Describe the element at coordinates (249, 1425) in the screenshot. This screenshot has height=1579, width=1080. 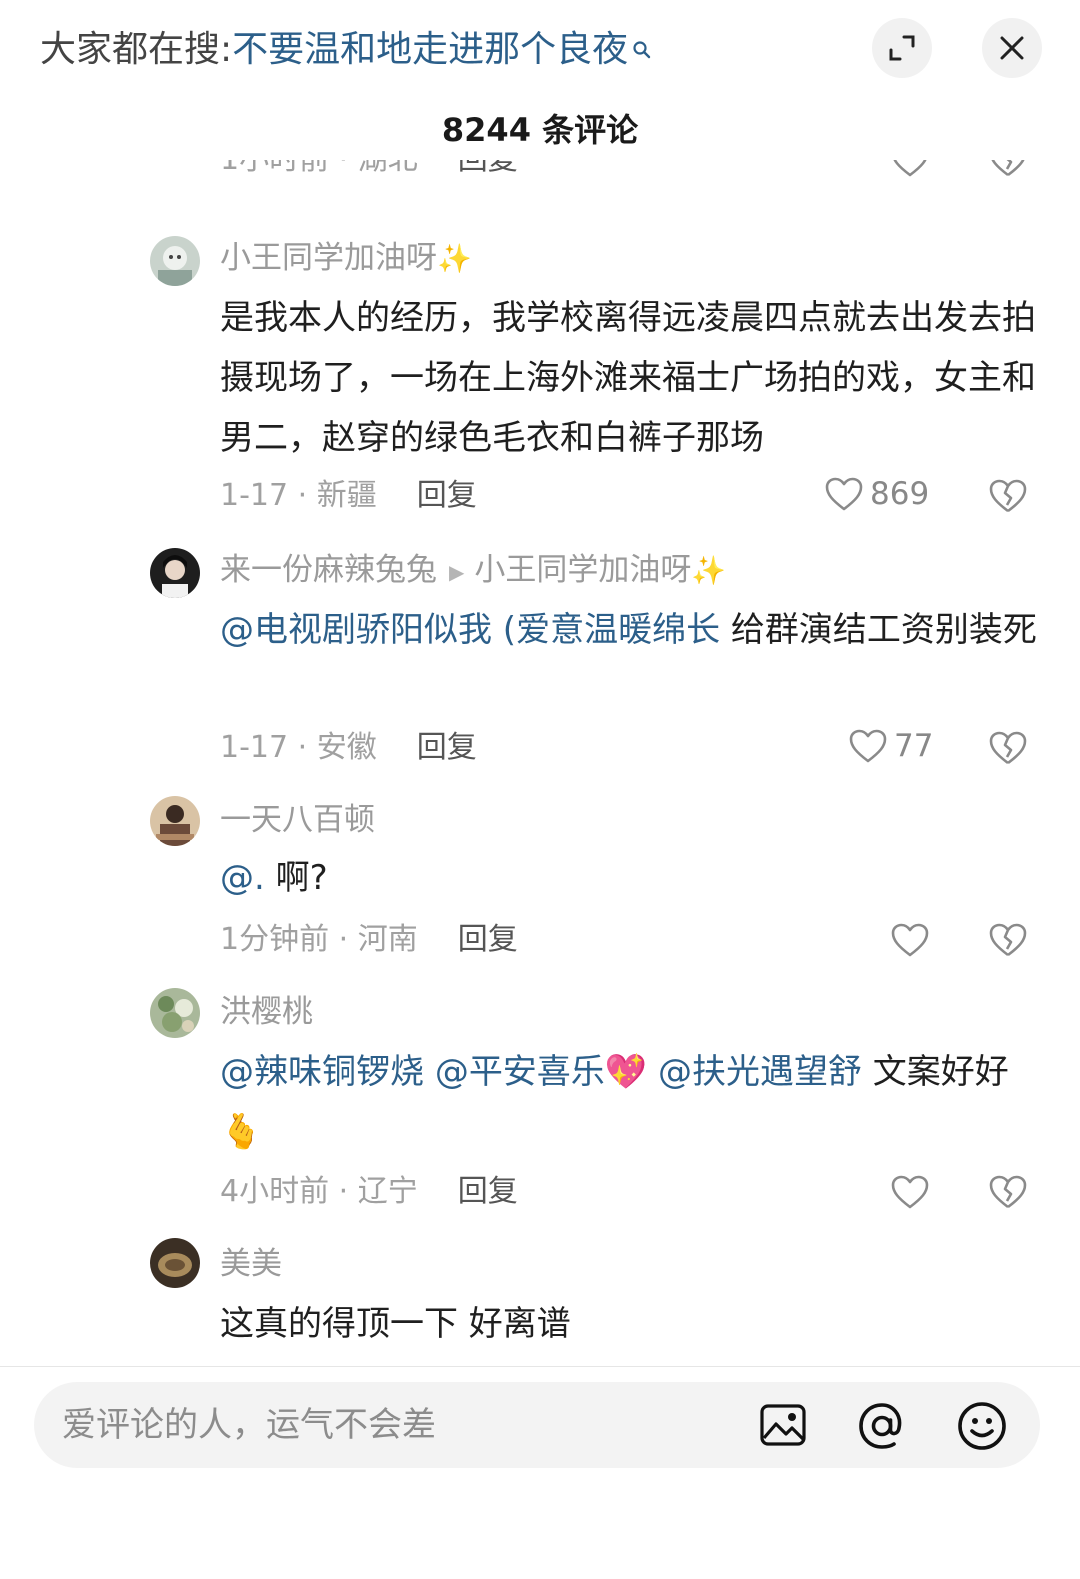
I see `comment-input: 爱评论的人，运气不会差` at that location.